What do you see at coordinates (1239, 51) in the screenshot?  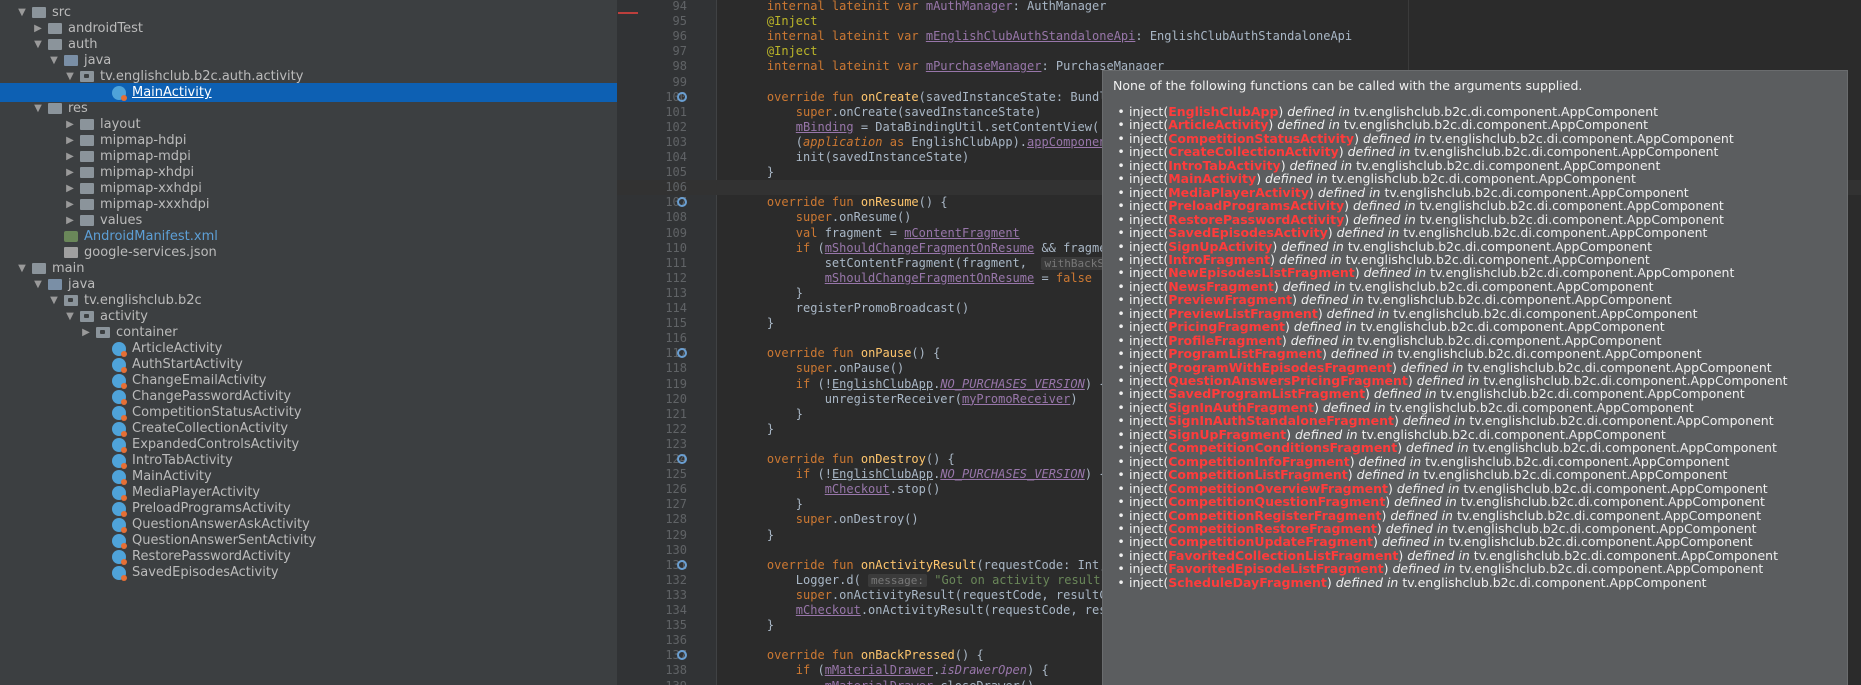 I see `code-line: 97 @Inject` at bounding box center [1239, 51].